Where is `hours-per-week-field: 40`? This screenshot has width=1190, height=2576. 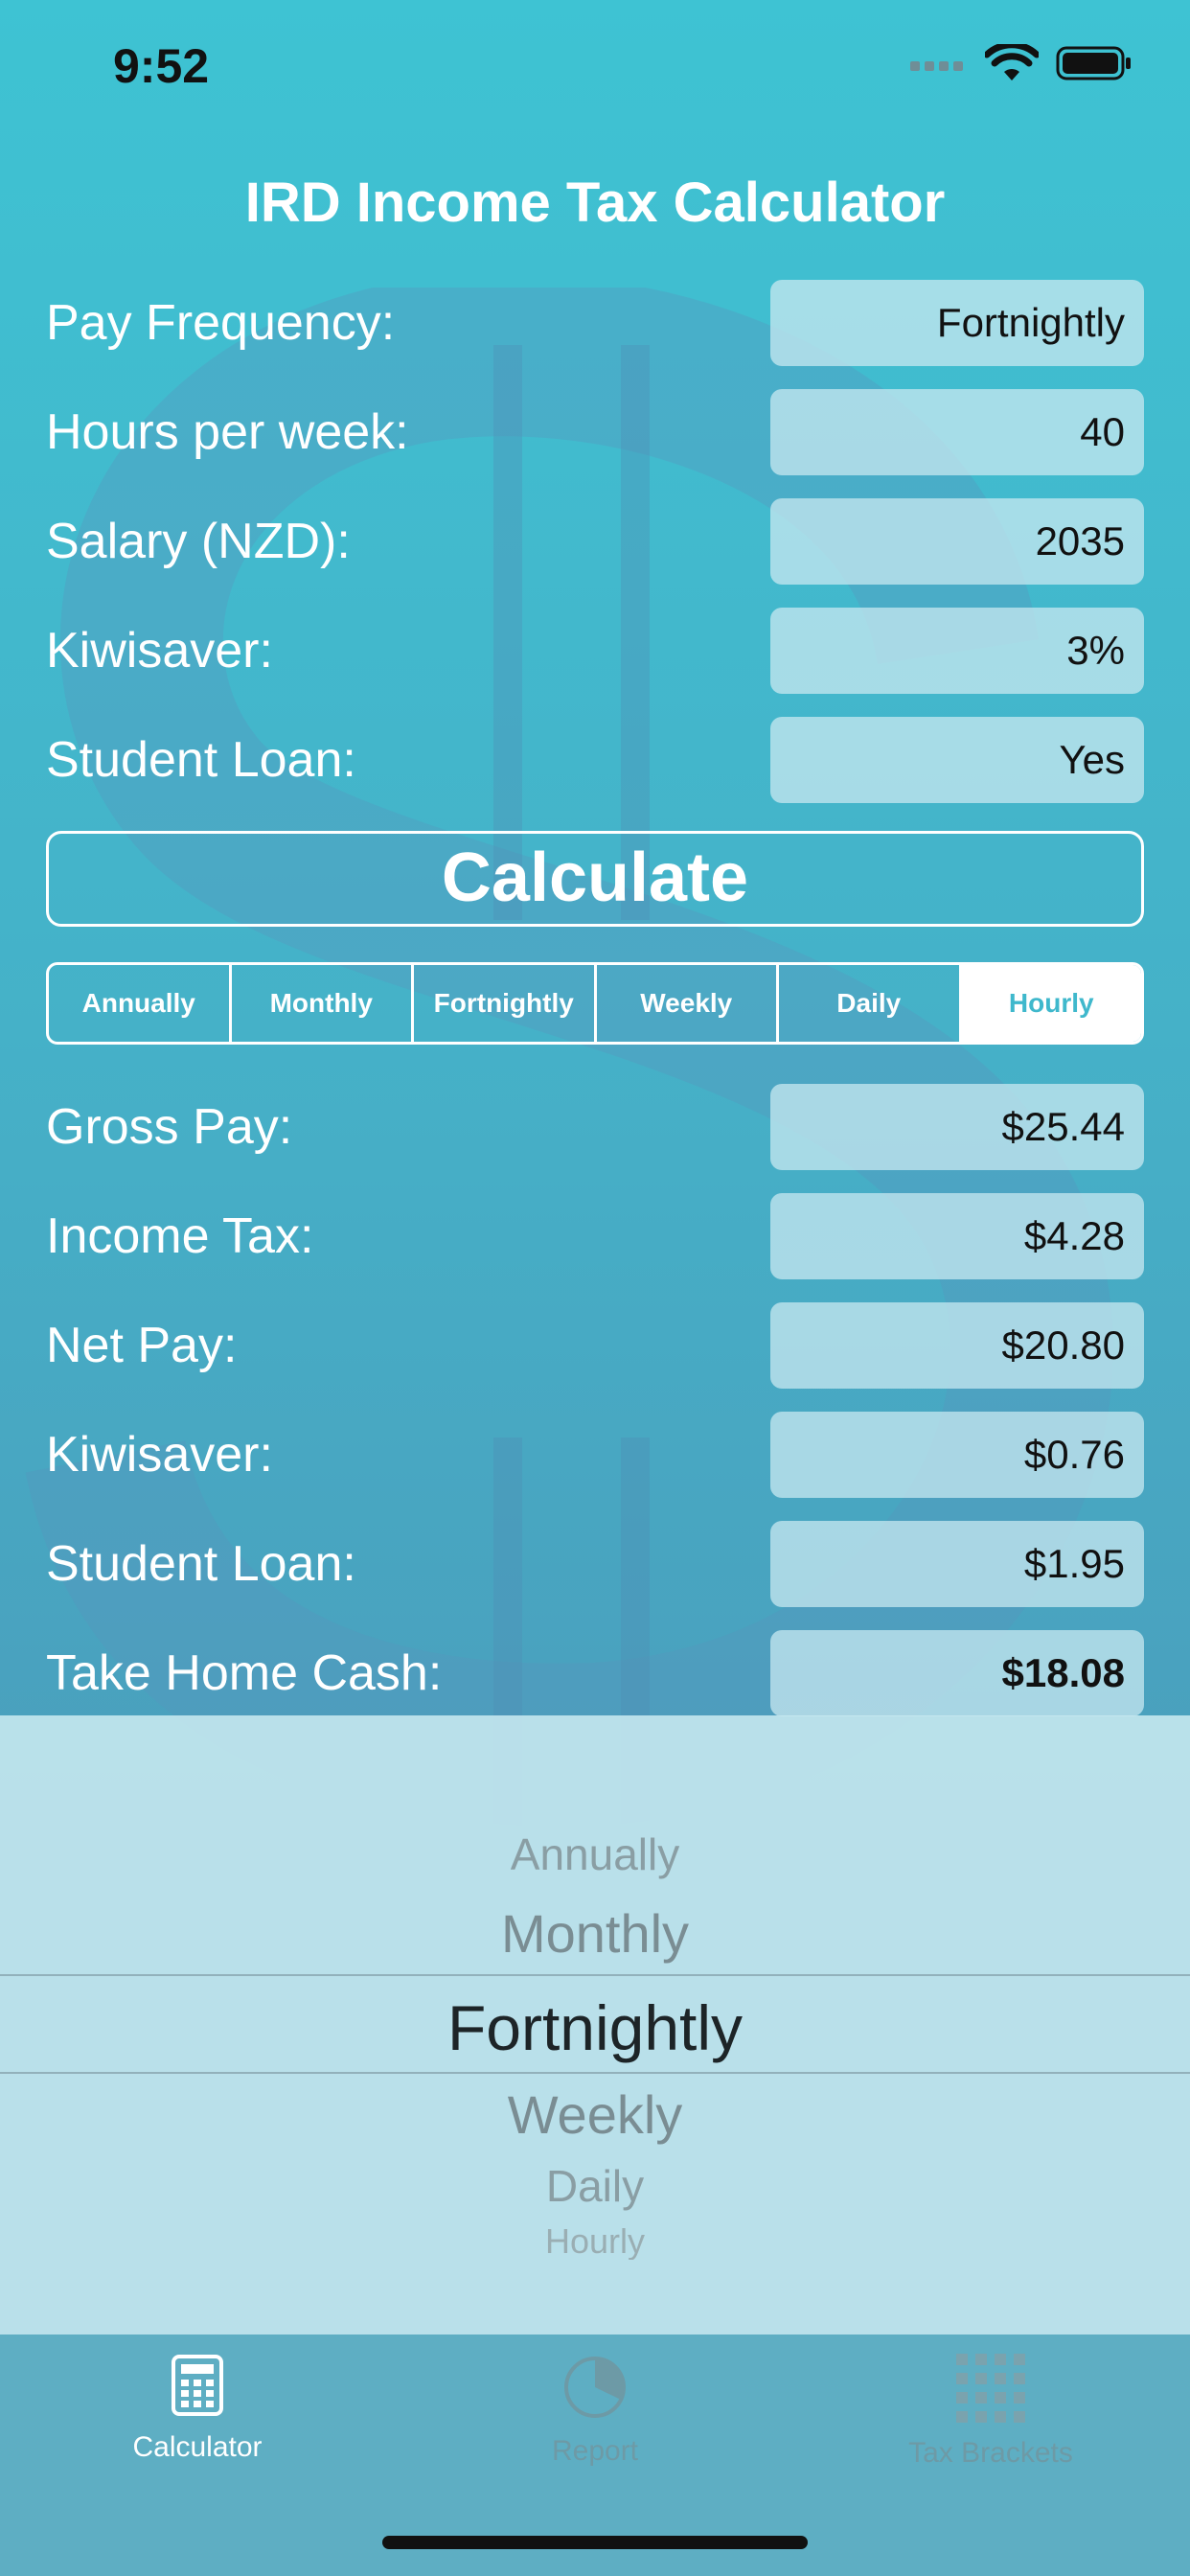 hours-per-week-field: 40 is located at coordinates (957, 432).